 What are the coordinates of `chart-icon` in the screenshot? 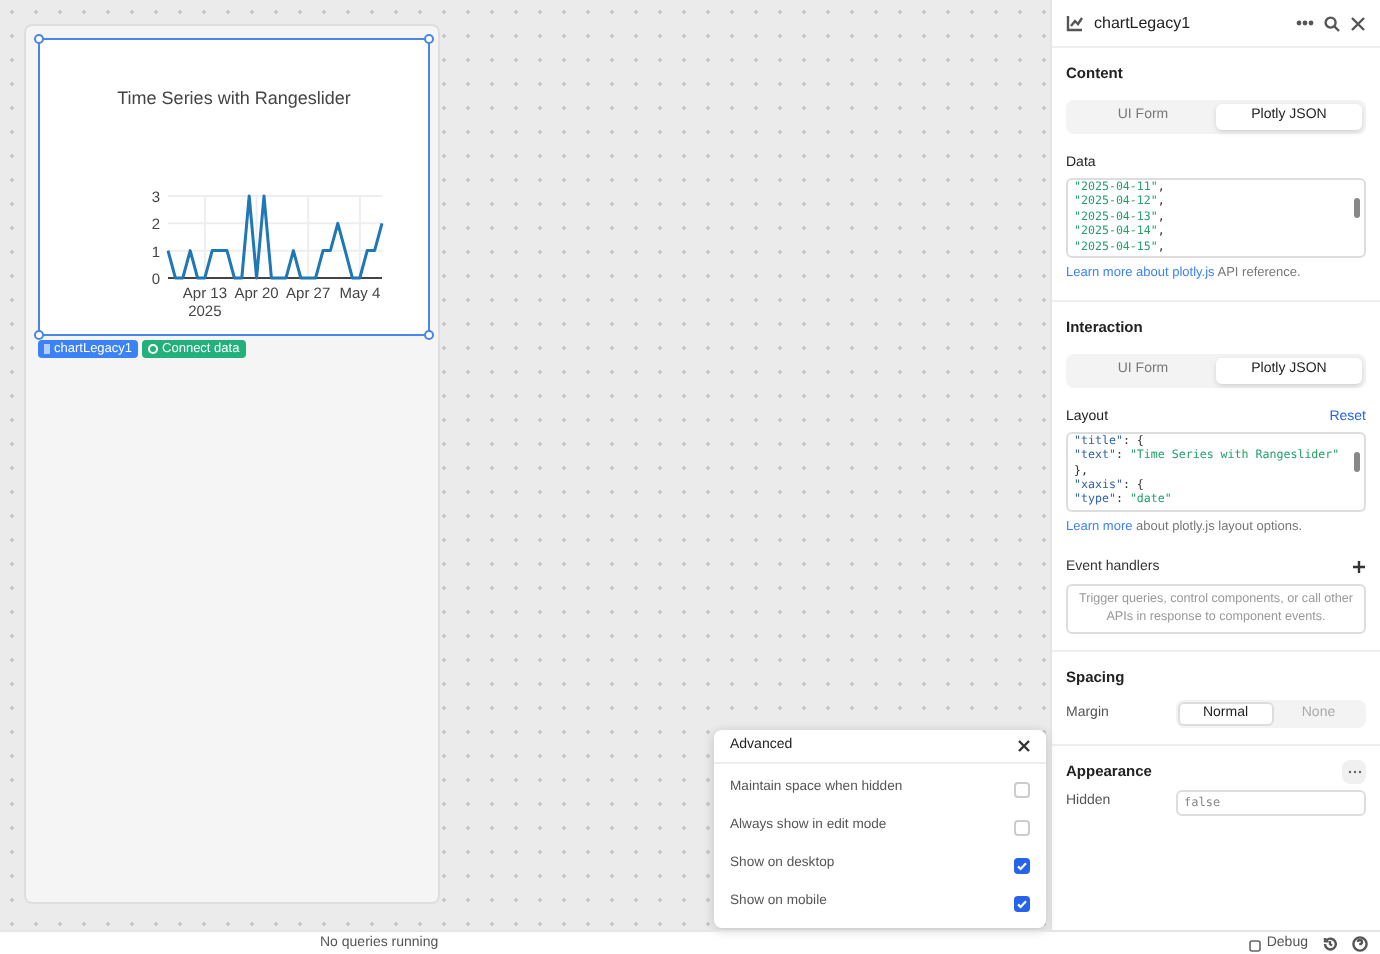 It's located at (1075, 23).